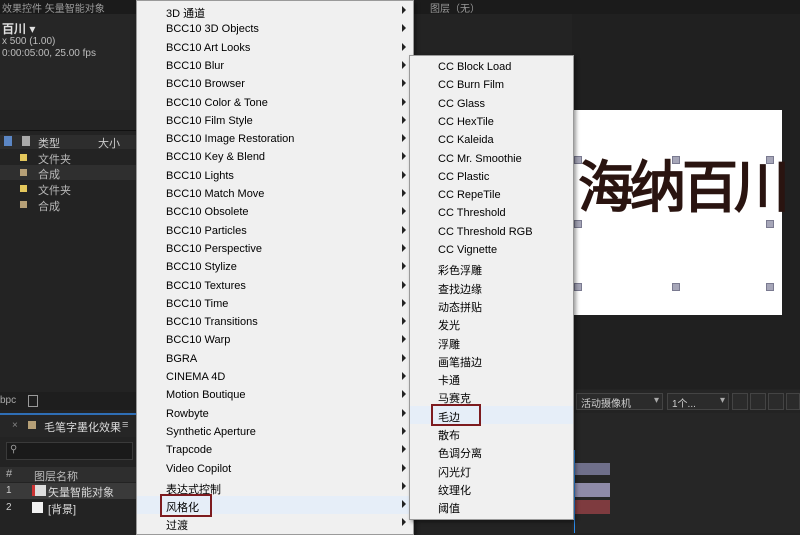  I want to click on menu-item-label: BCC10 Obsolete, so click(207, 212).